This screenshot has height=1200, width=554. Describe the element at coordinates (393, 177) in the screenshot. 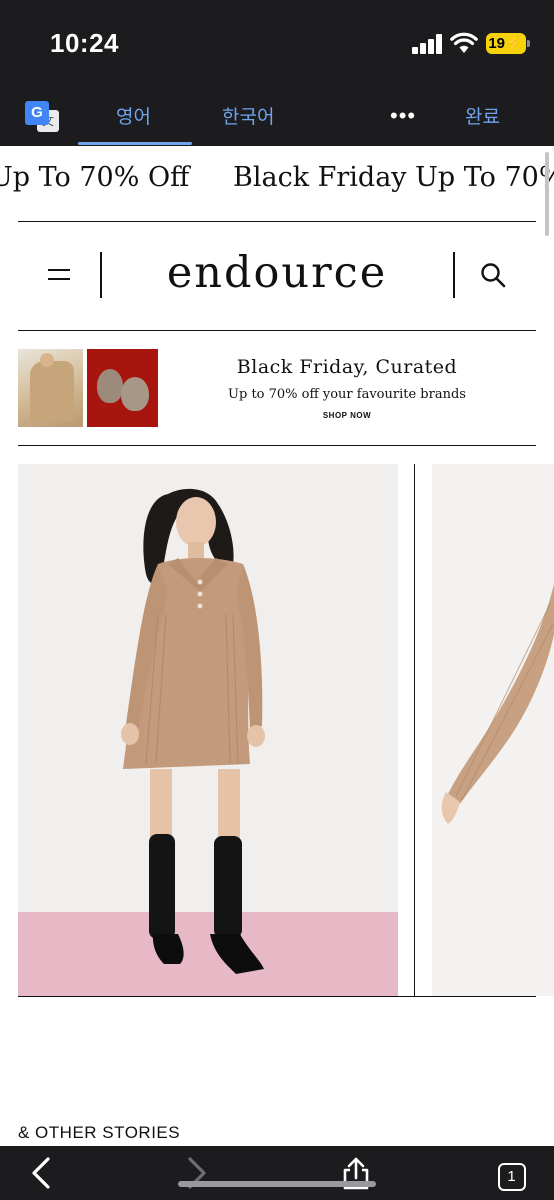

I see `marquee-text-2: Black Friday Up To 70% Off` at that location.